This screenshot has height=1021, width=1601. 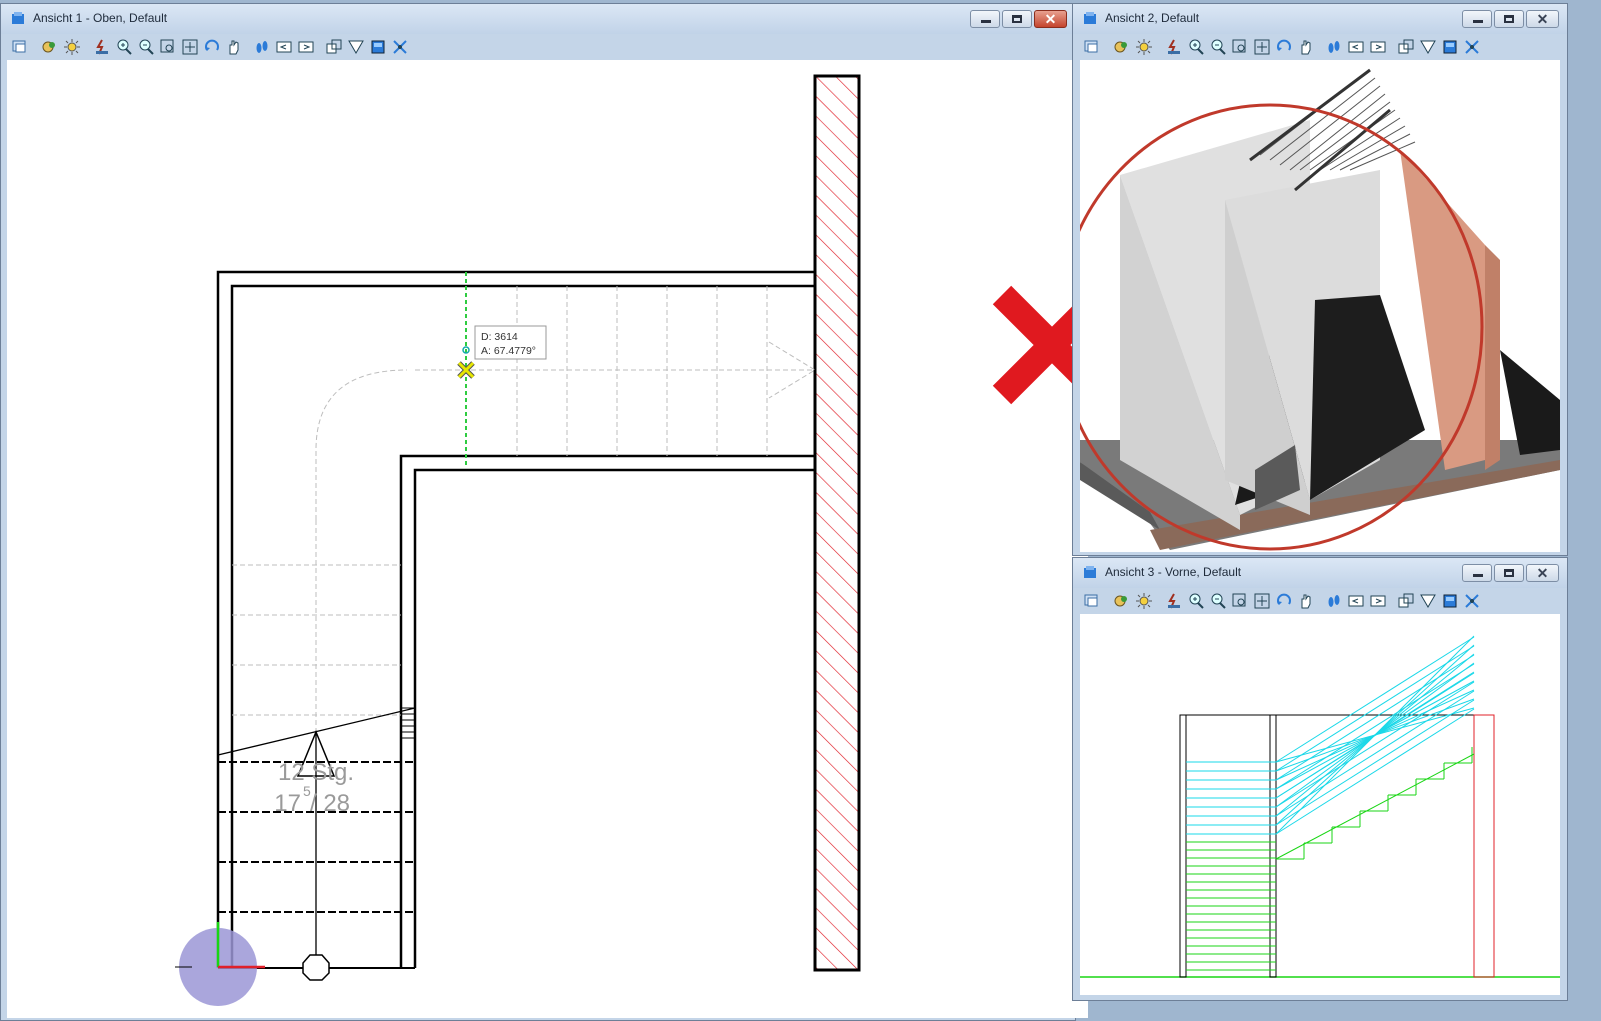 I want to click on stair-step-count: 12 Stg., so click(x=316, y=772).